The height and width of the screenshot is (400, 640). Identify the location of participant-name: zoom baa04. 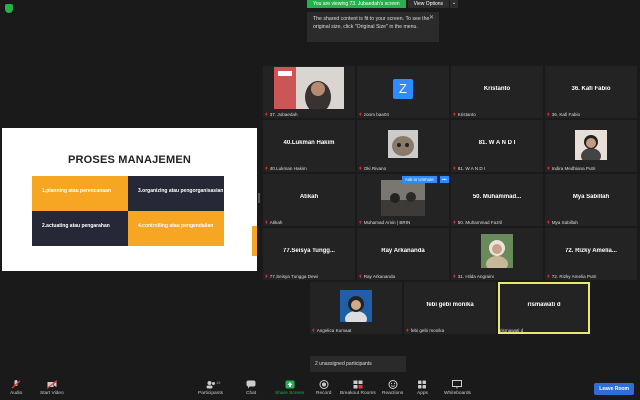
(376, 114).